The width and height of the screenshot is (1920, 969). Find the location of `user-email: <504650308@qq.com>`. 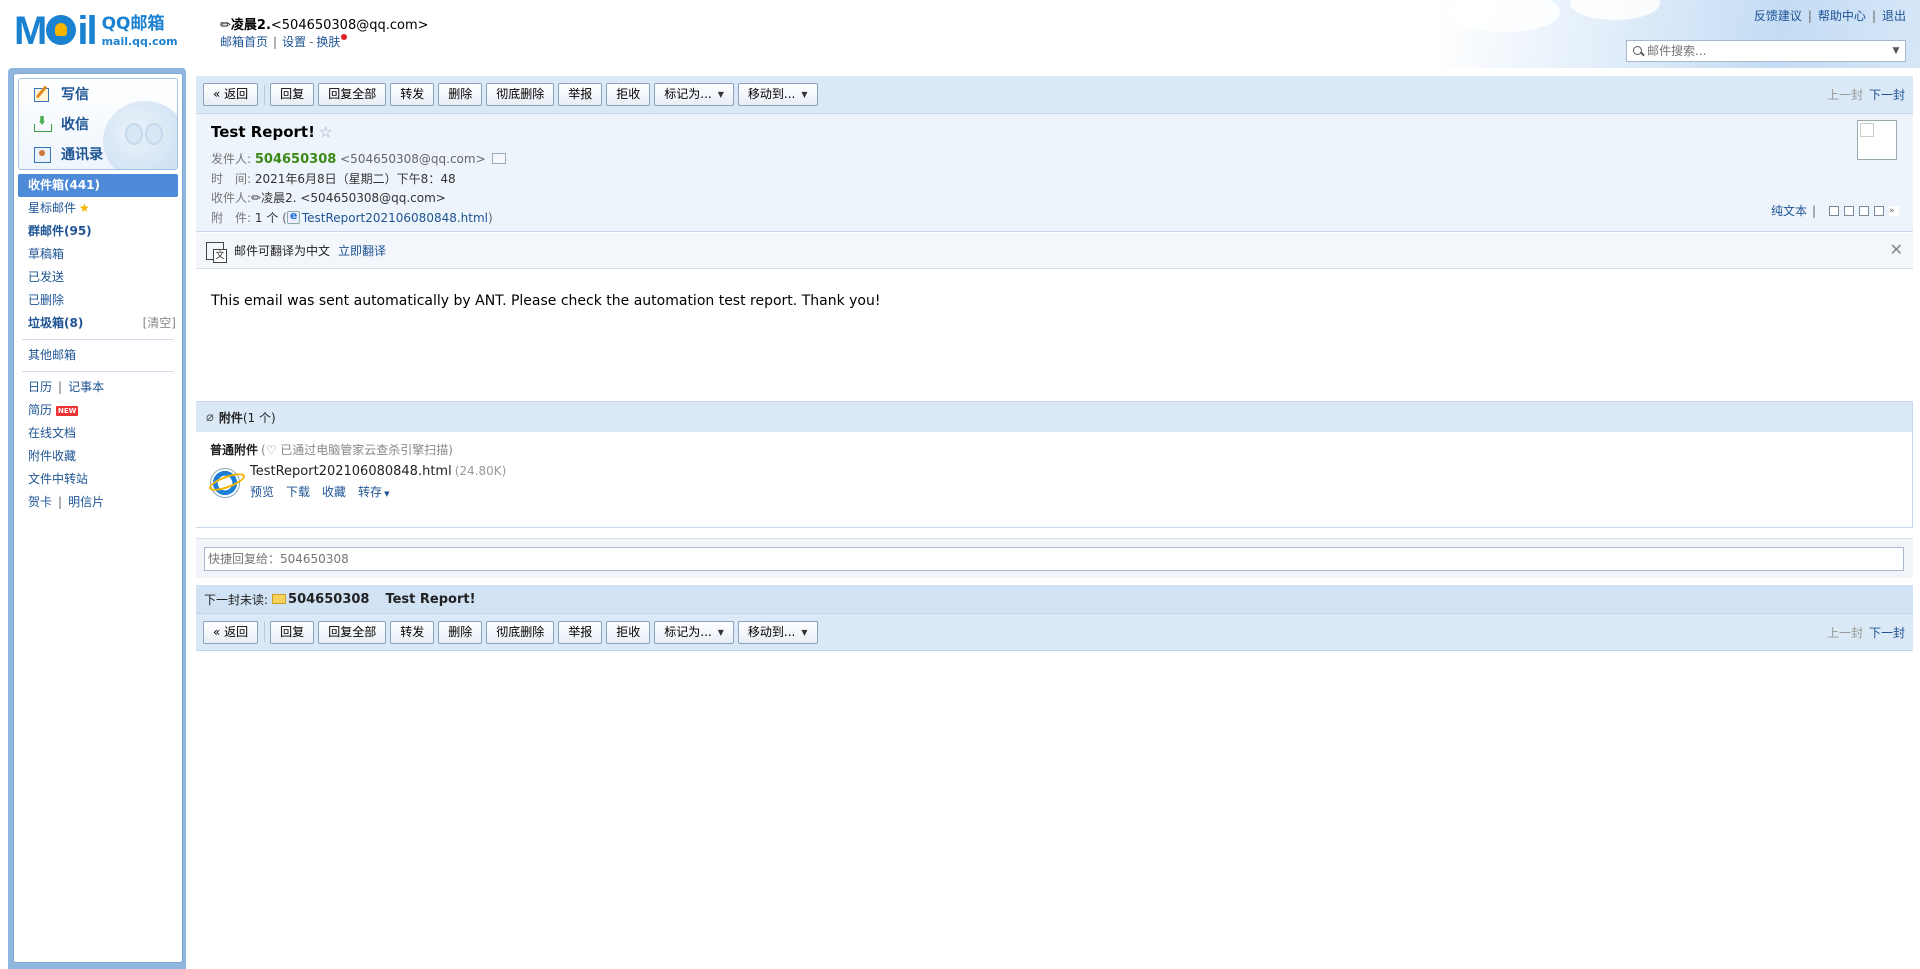

user-email: <504650308@qq.com> is located at coordinates (349, 25).